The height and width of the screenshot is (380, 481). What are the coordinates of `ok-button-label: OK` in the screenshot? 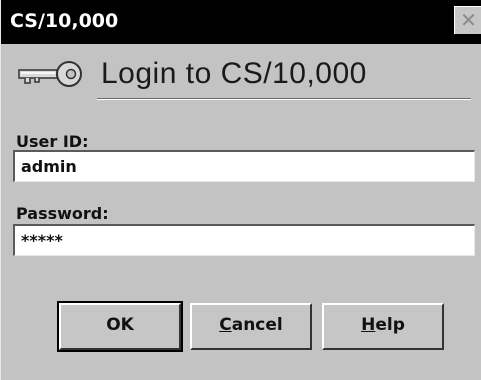 It's located at (120, 325).